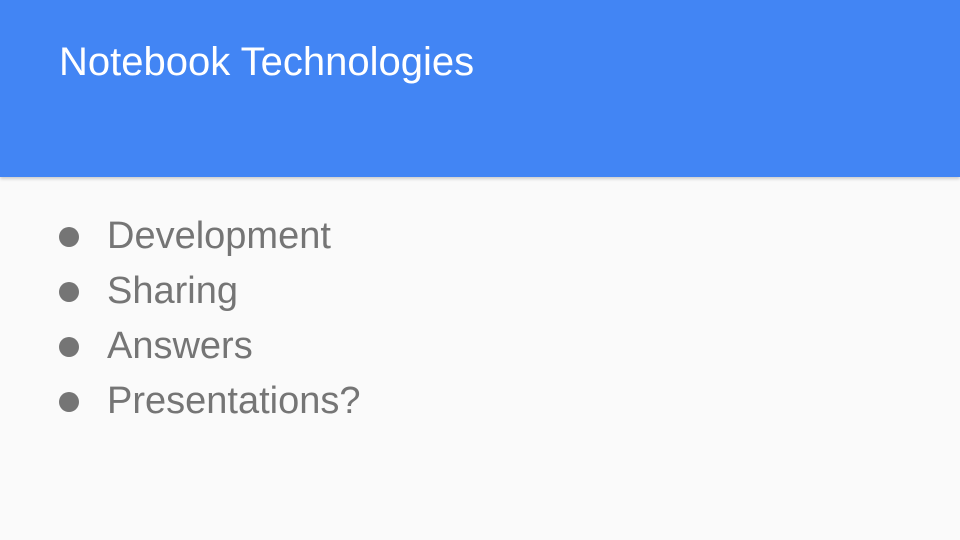  What do you see at coordinates (219, 236) in the screenshot?
I see `bullet-text: Development` at bounding box center [219, 236].